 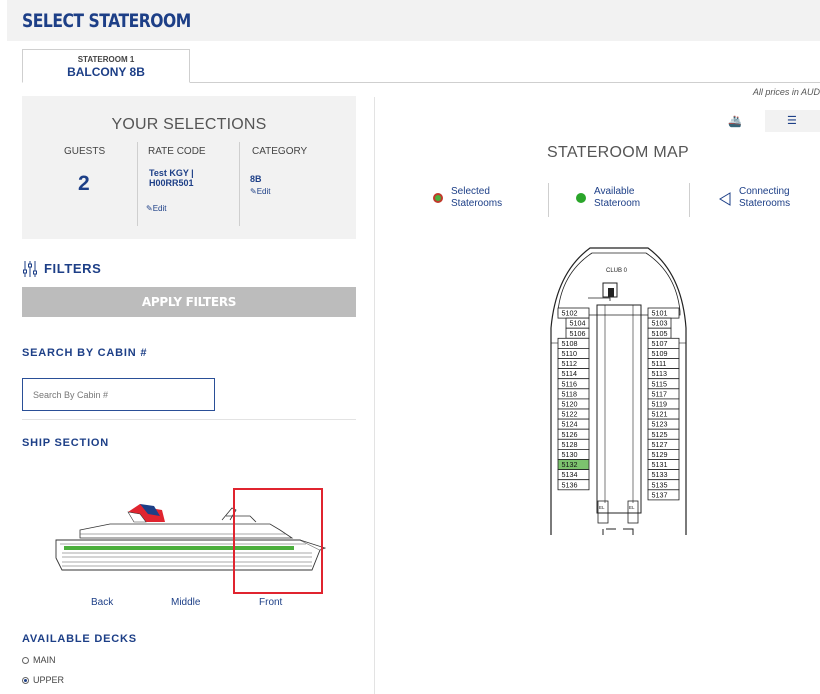 I want to click on cabin-number: 5120, so click(x=570, y=404).